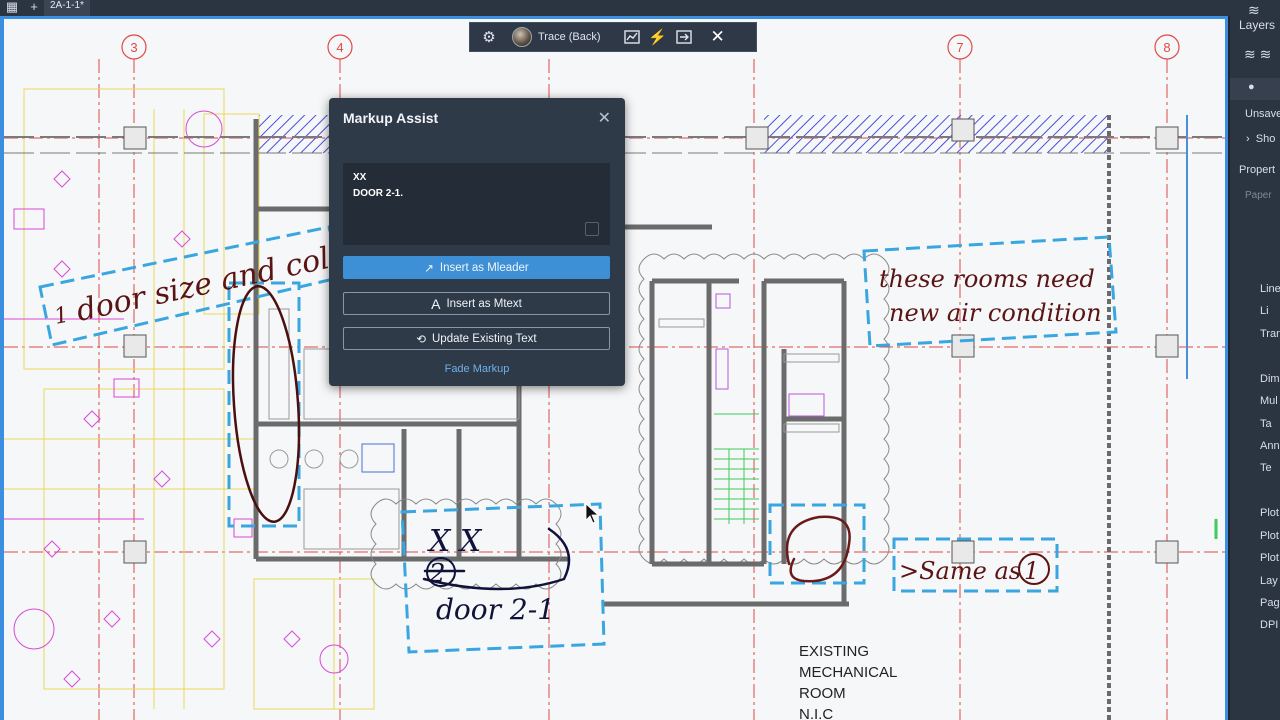 Image resolution: width=1280 pixels, height=720 pixels. What do you see at coordinates (1269, 581) in the screenshot?
I see `prop-lay: Lay` at bounding box center [1269, 581].